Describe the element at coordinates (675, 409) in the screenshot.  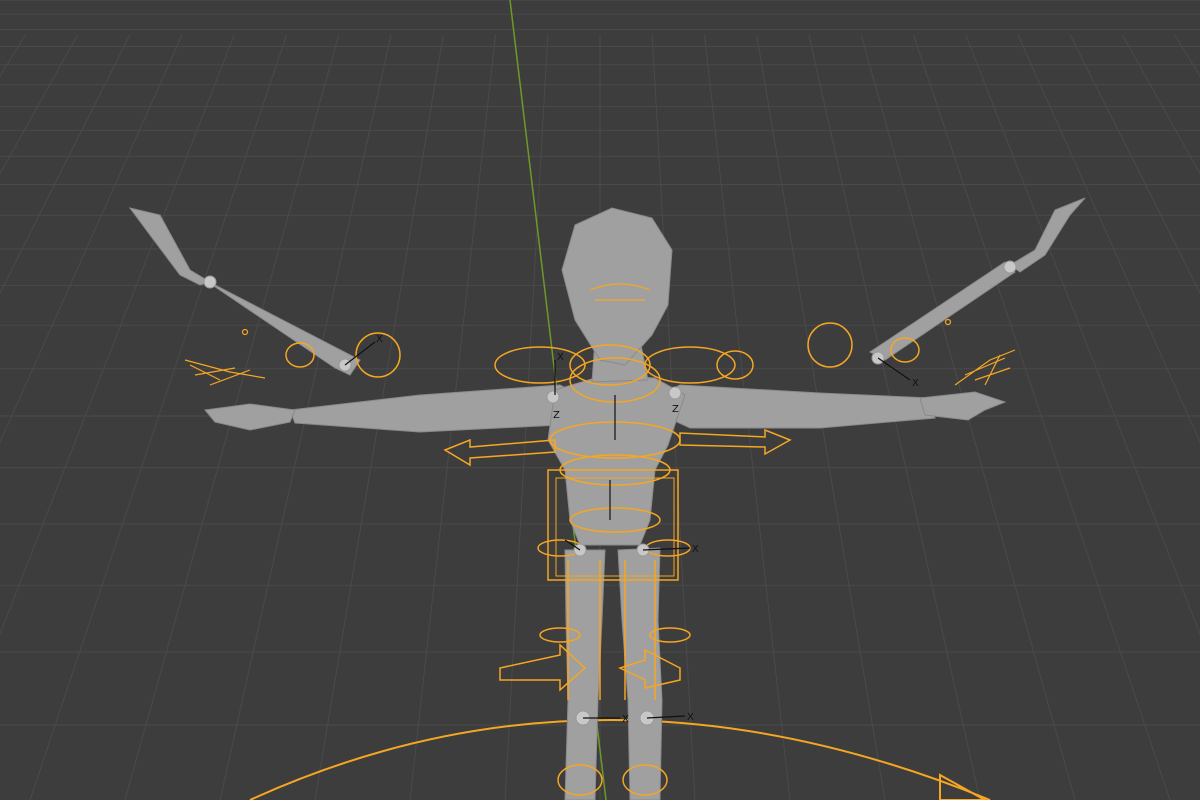
I see `axis-label-z-2: Z` at that location.